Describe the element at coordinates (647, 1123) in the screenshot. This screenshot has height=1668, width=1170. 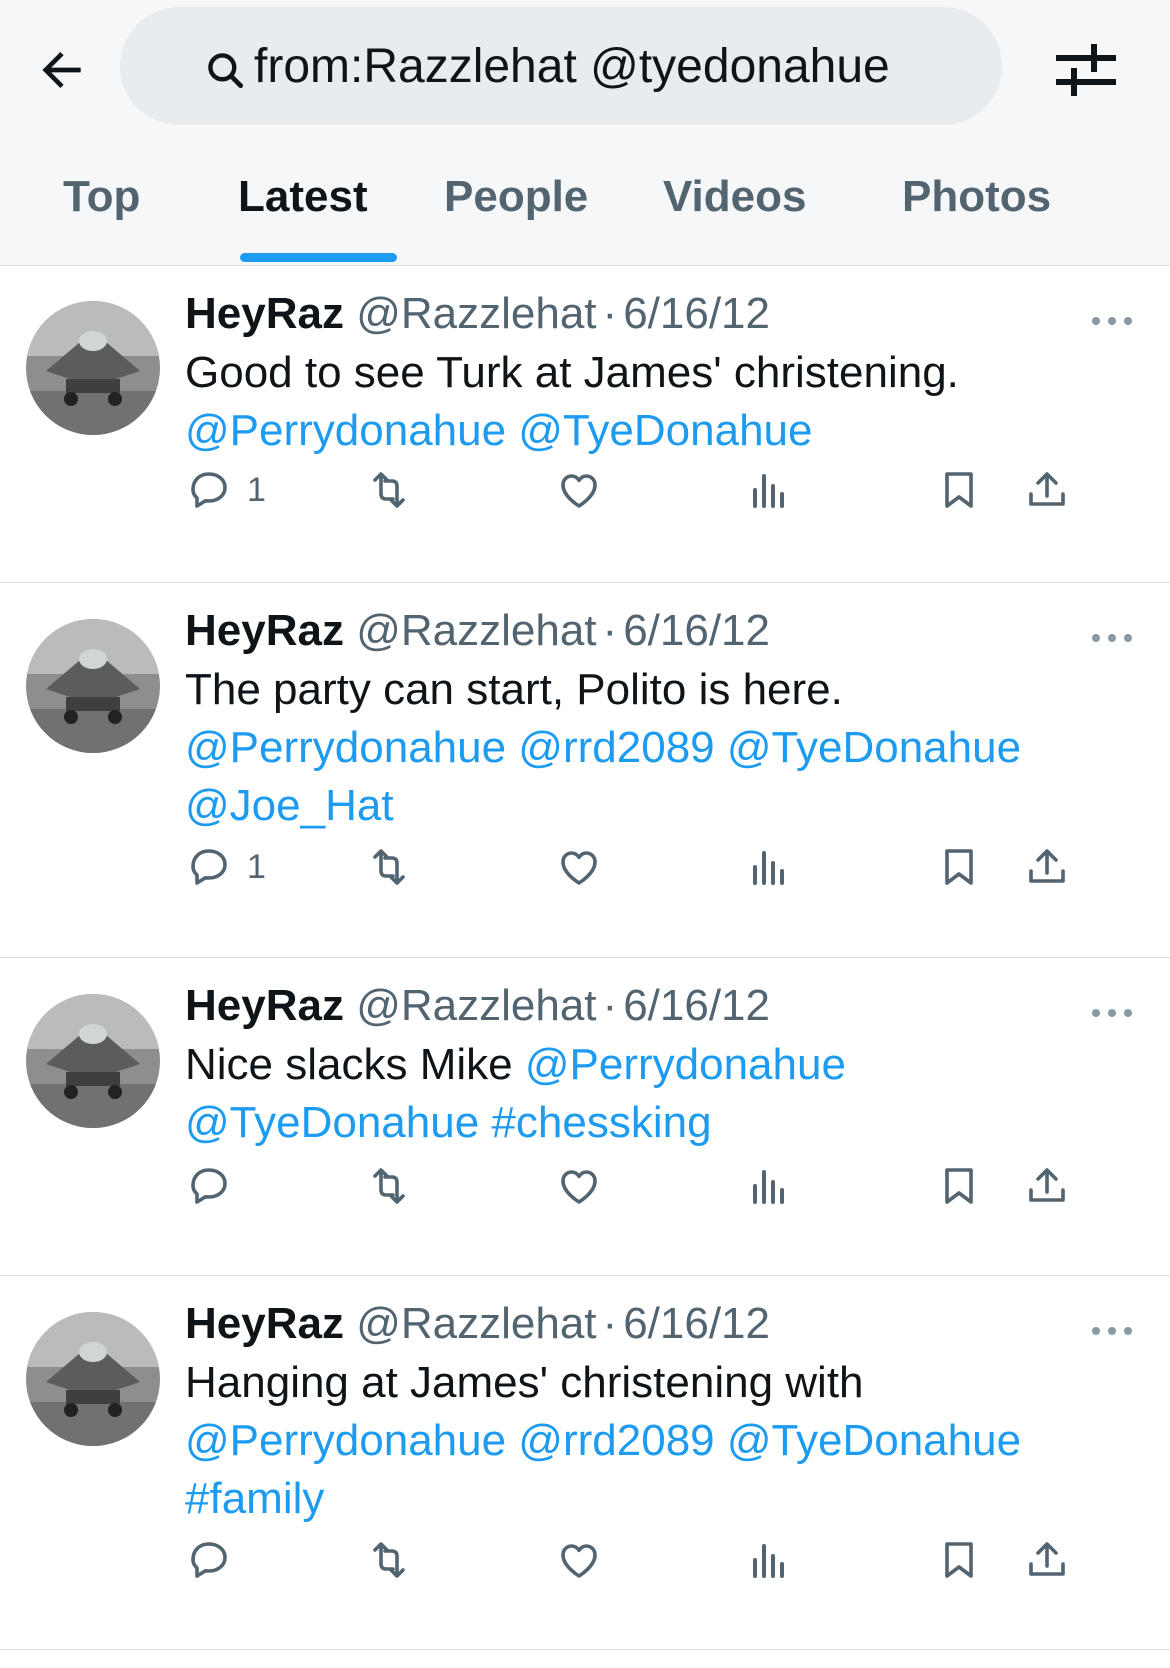
I see `mention-links: @TyeDonahue #chessking` at that location.